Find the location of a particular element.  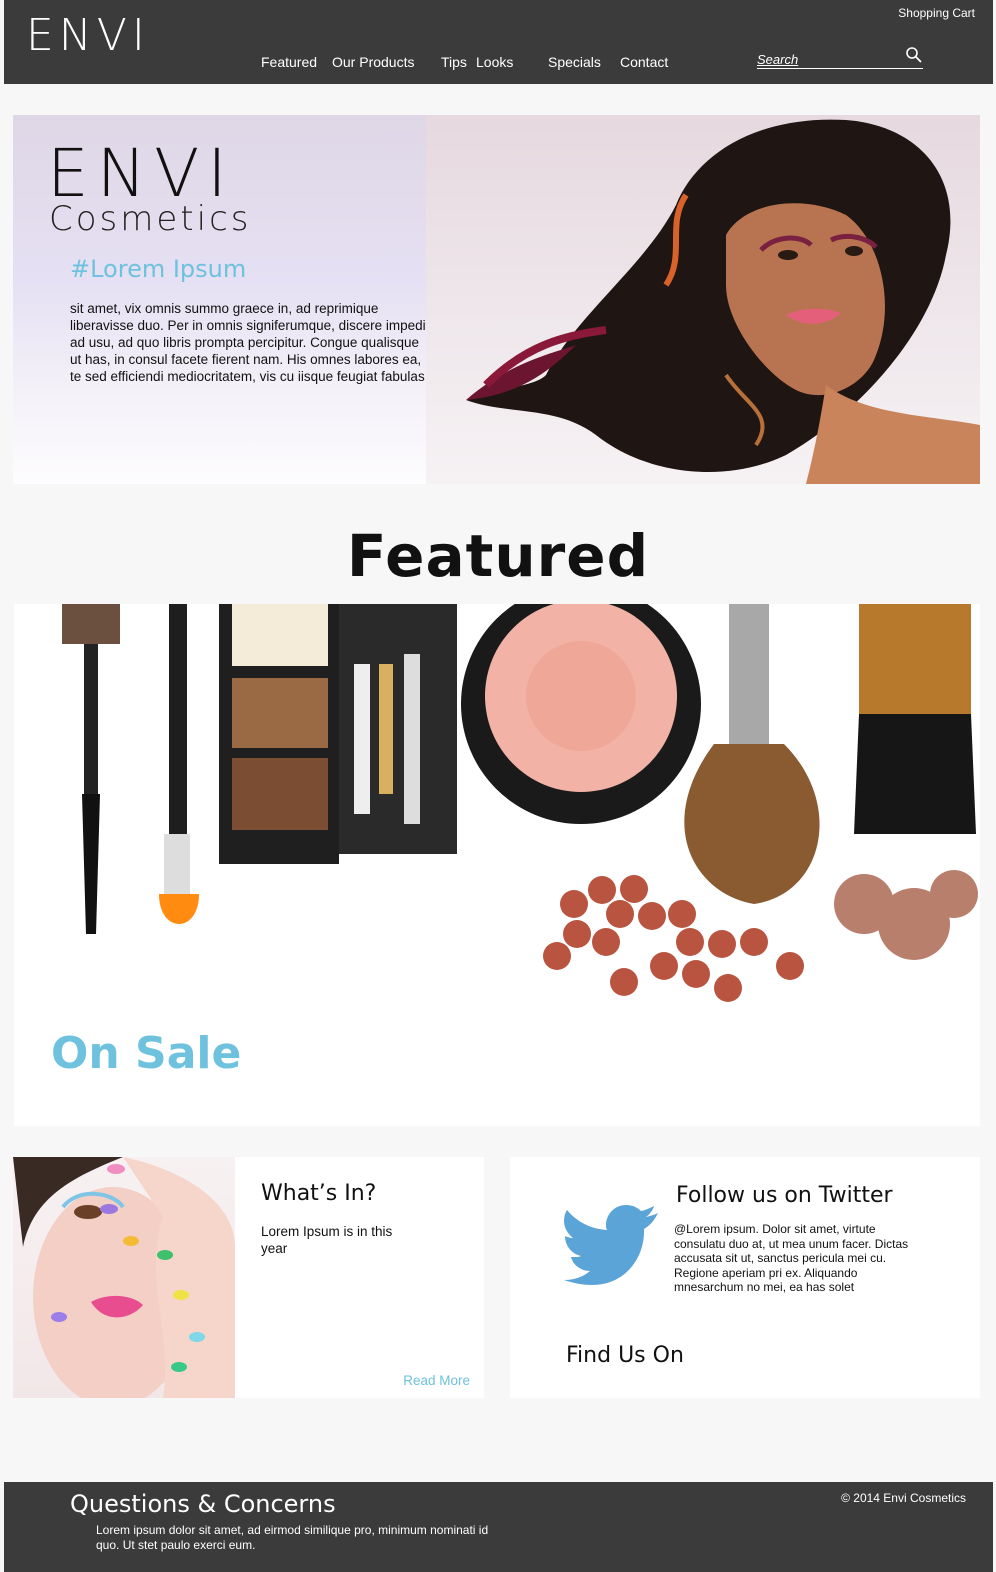

hero-hashtag: #Lorem Ipsum is located at coordinates (158, 269).